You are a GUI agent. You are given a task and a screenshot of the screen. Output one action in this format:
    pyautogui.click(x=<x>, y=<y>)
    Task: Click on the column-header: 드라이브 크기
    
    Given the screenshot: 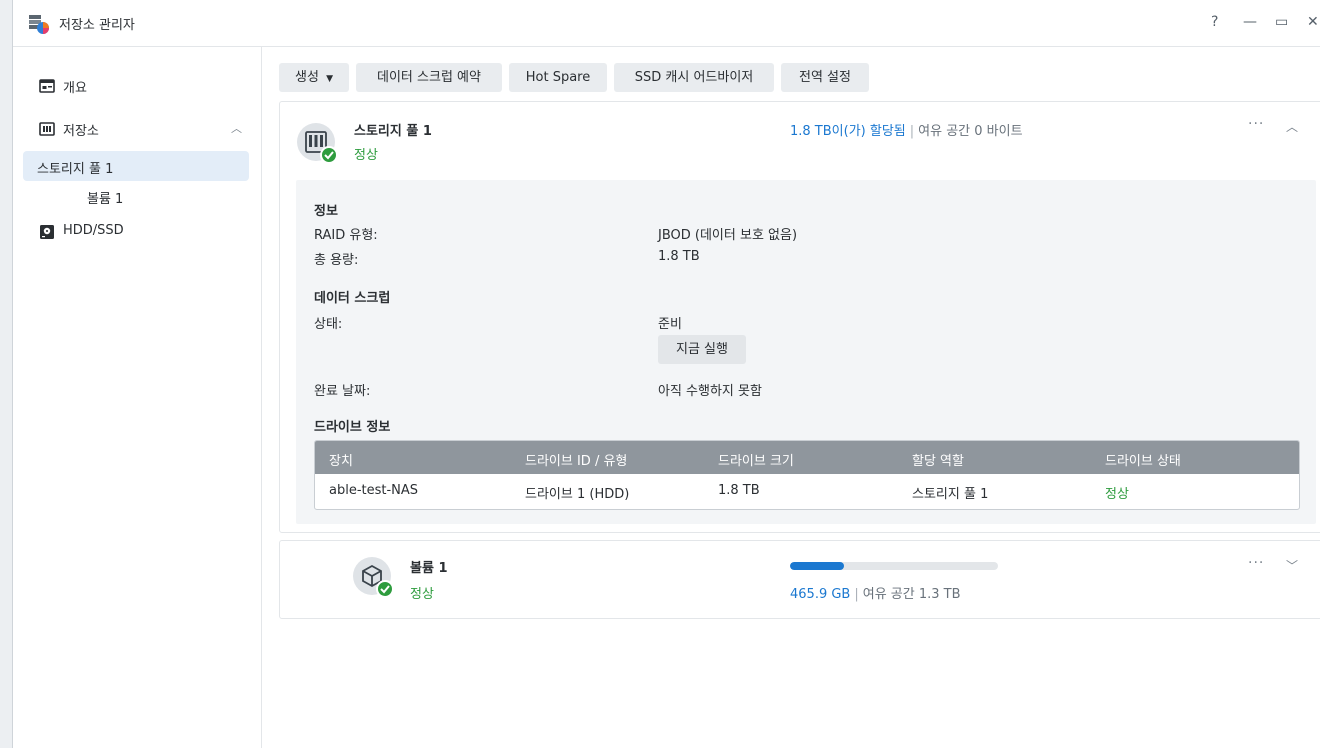 What is the action you would take?
    pyautogui.click(x=756, y=459)
    